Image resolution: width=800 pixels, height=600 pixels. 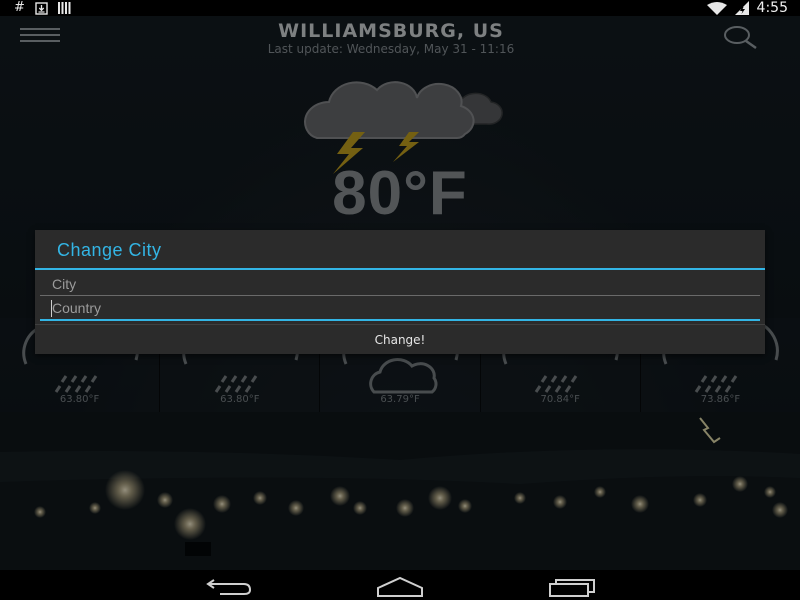 I want to click on country-input, so click(x=400, y=309).